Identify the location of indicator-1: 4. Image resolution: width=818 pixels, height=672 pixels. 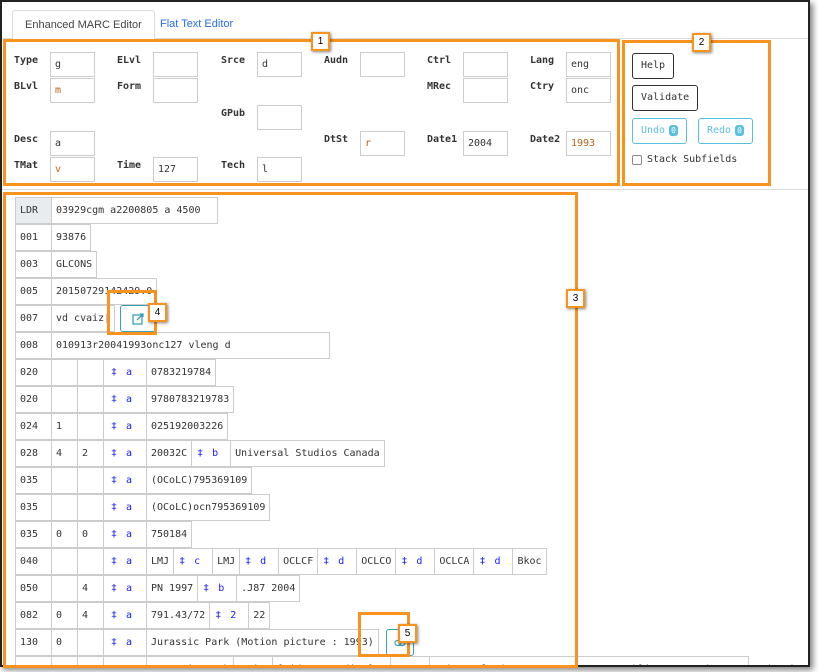
(64, 453).